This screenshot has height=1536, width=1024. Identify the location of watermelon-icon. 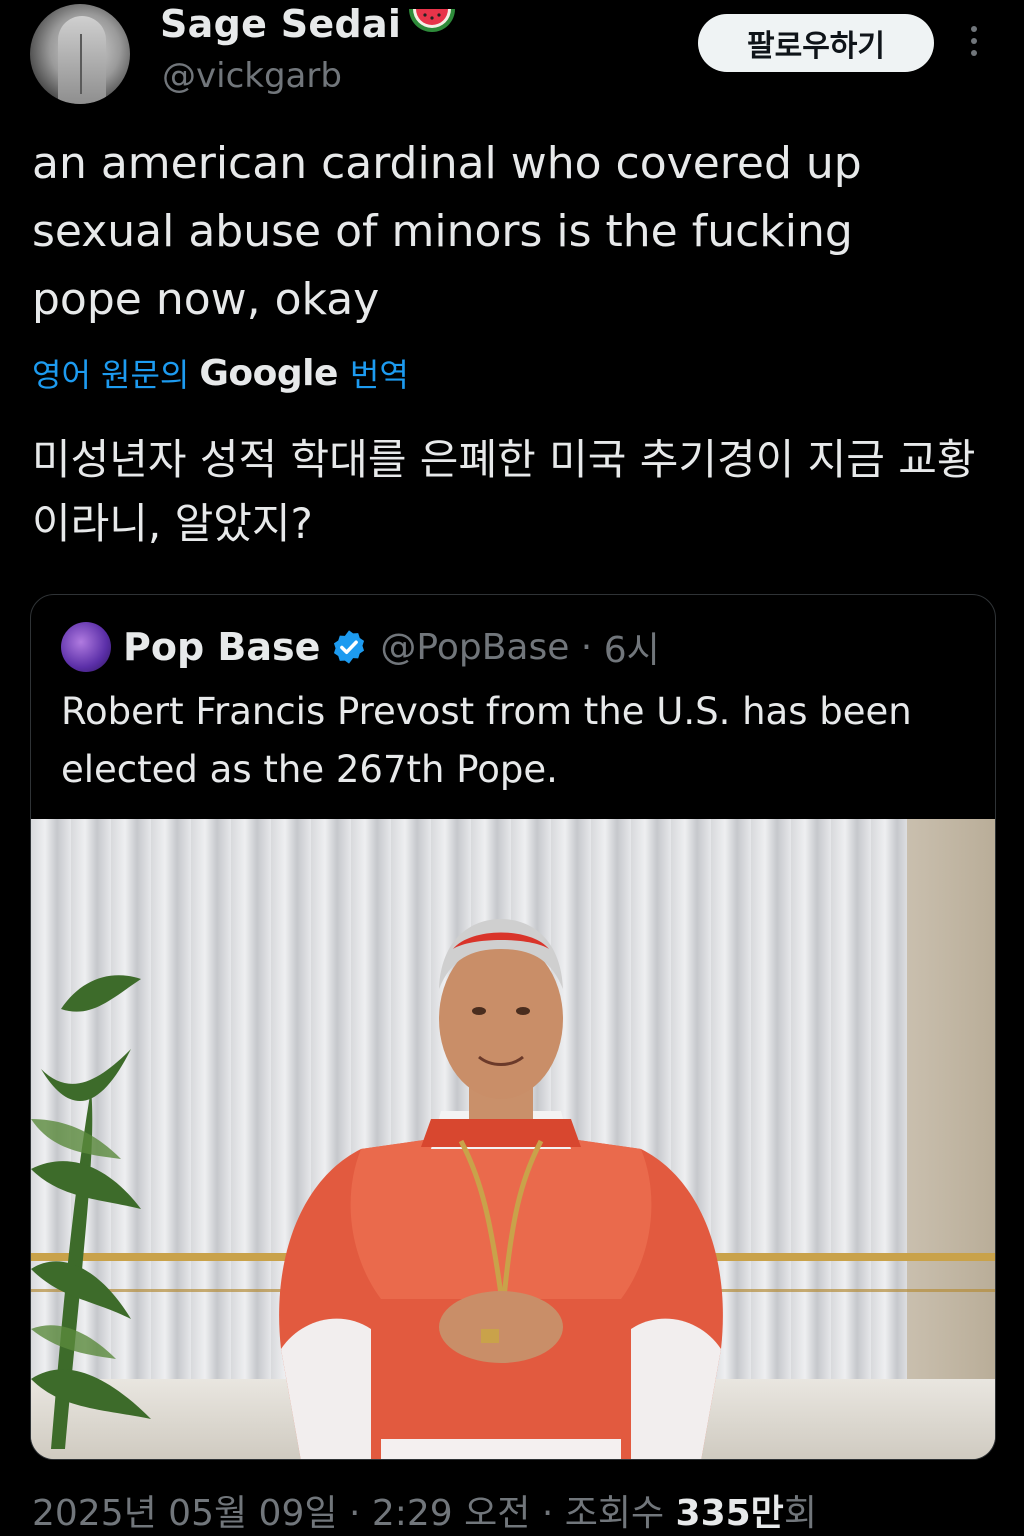
(432, 20).